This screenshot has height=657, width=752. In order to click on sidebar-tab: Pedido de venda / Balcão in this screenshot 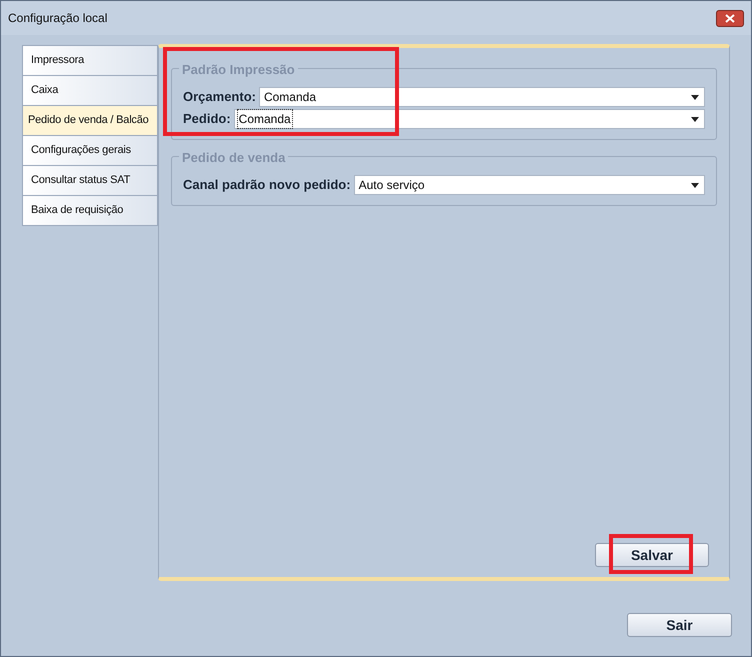, I will do `click(90, 120)`.